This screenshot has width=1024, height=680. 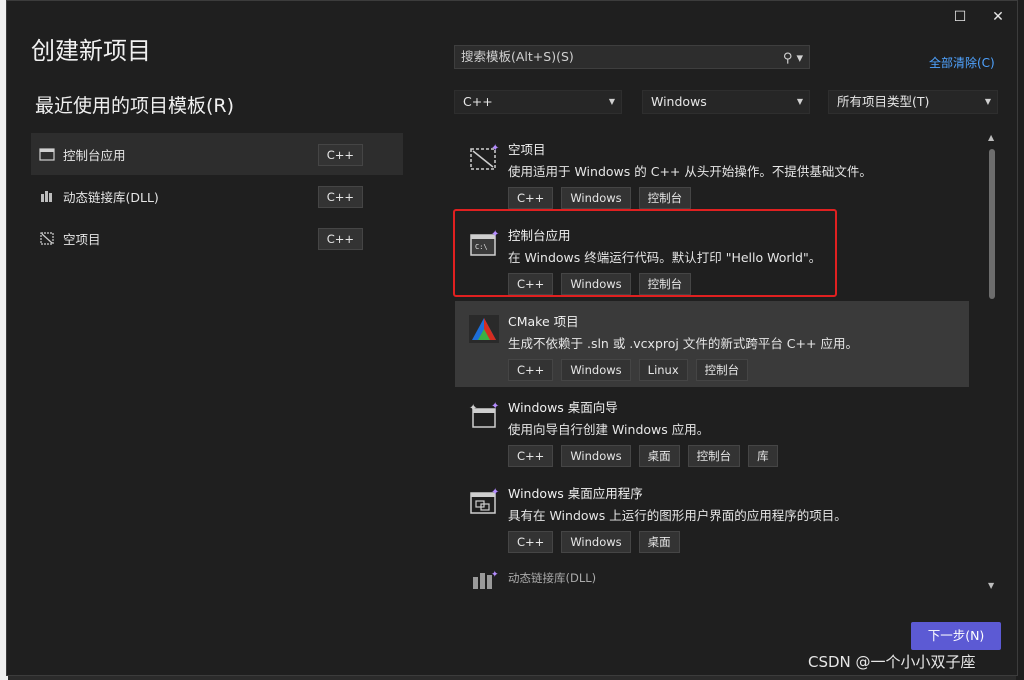 What do you see at coordinates (552, 578) in the screenshot?
I see `template-name: 动态链接库(DLL)` at bounding box center [552, 578].